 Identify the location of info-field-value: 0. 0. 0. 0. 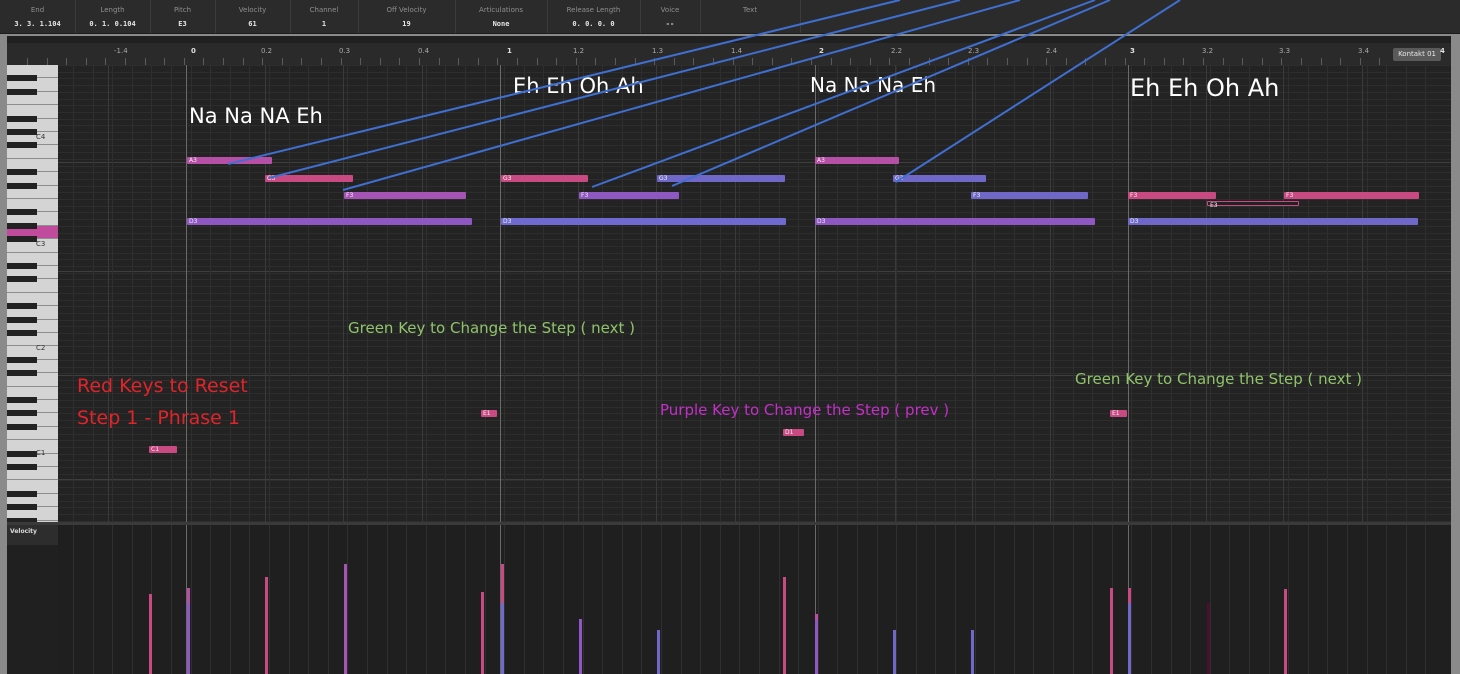
(593, 24).